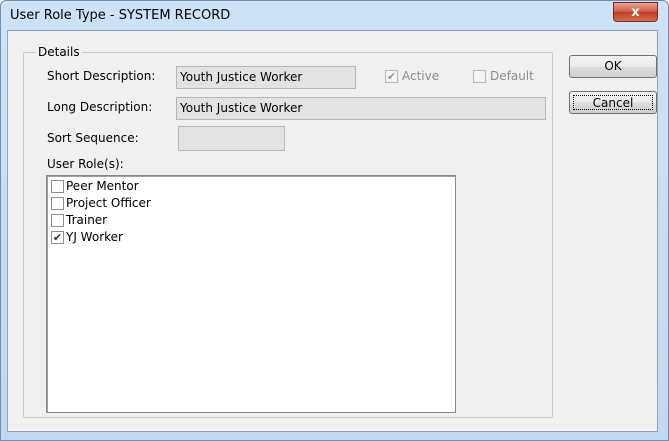 This screenshot has width=669, height=441. I want to click on cancel-button-label: Cancel, so click(613, 102).